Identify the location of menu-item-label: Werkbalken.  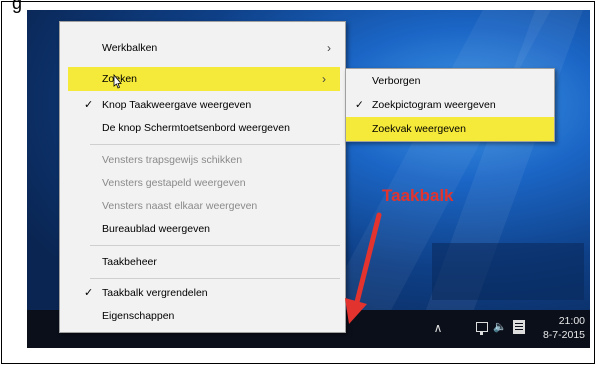
(130, 48).